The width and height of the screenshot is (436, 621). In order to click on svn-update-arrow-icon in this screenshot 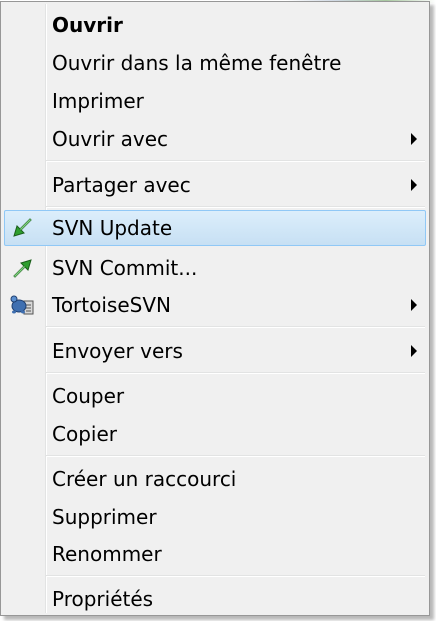, I will do `click(22, 227)`.